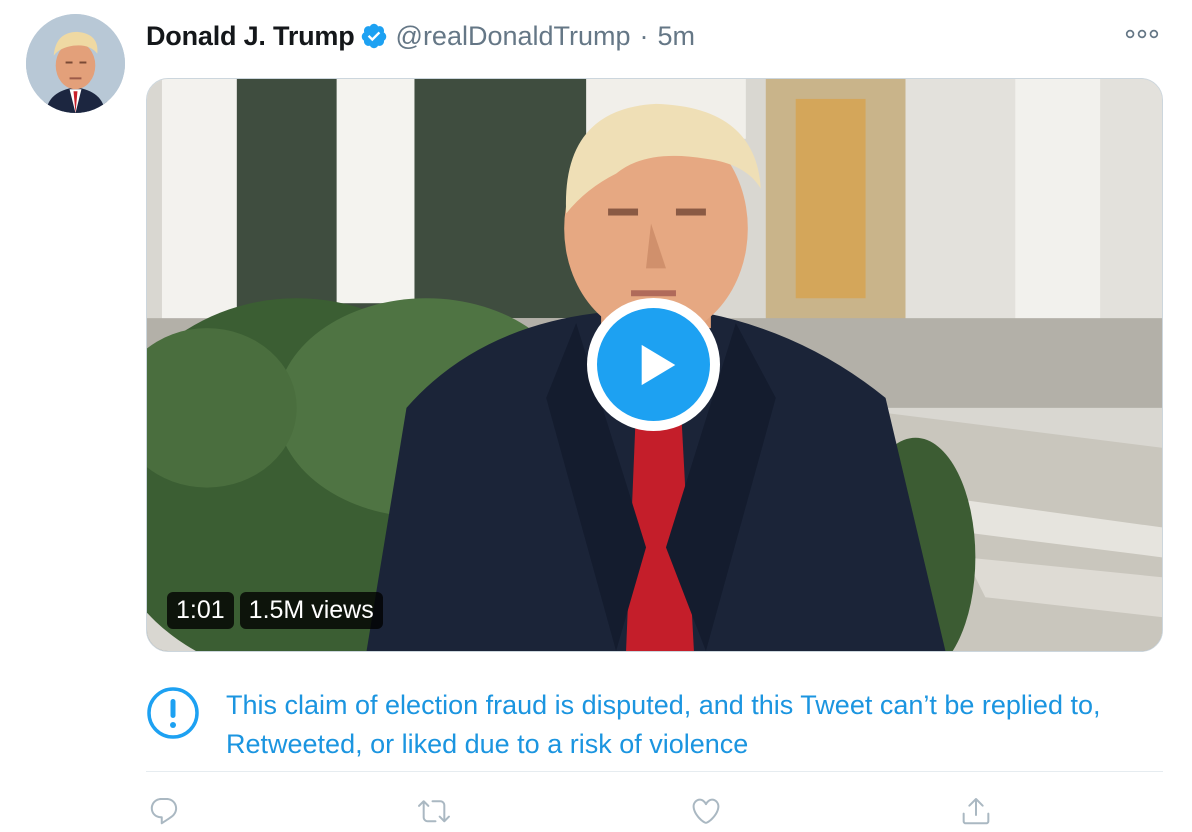 The image size is (1192, 832). I want to click on retweet-icon, so click(434, 811).